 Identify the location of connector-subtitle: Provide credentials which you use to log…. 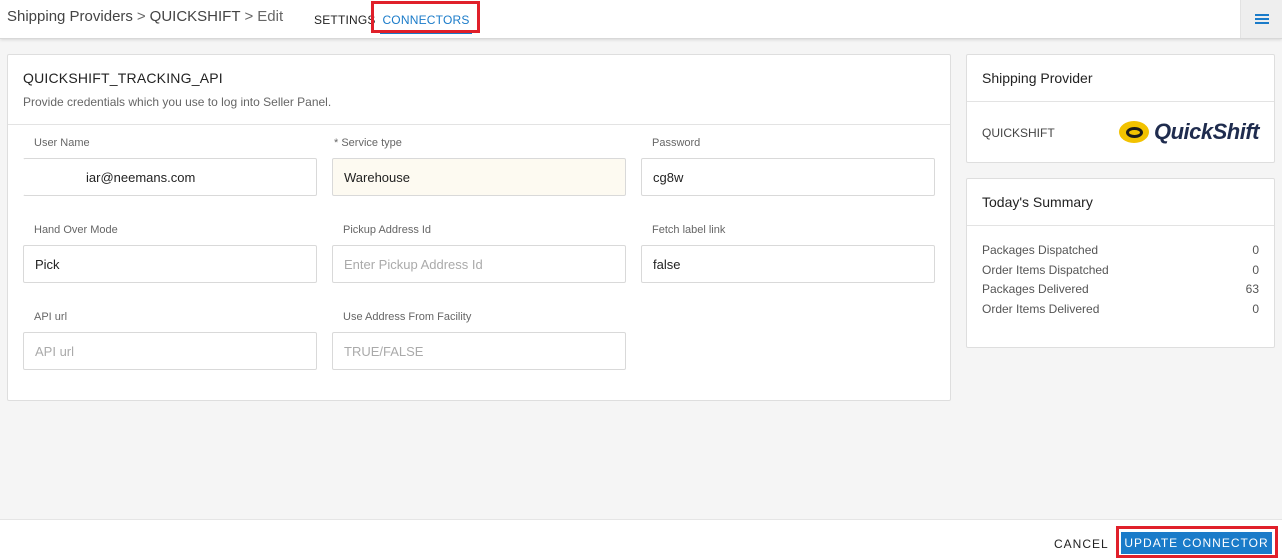
(177, 102).